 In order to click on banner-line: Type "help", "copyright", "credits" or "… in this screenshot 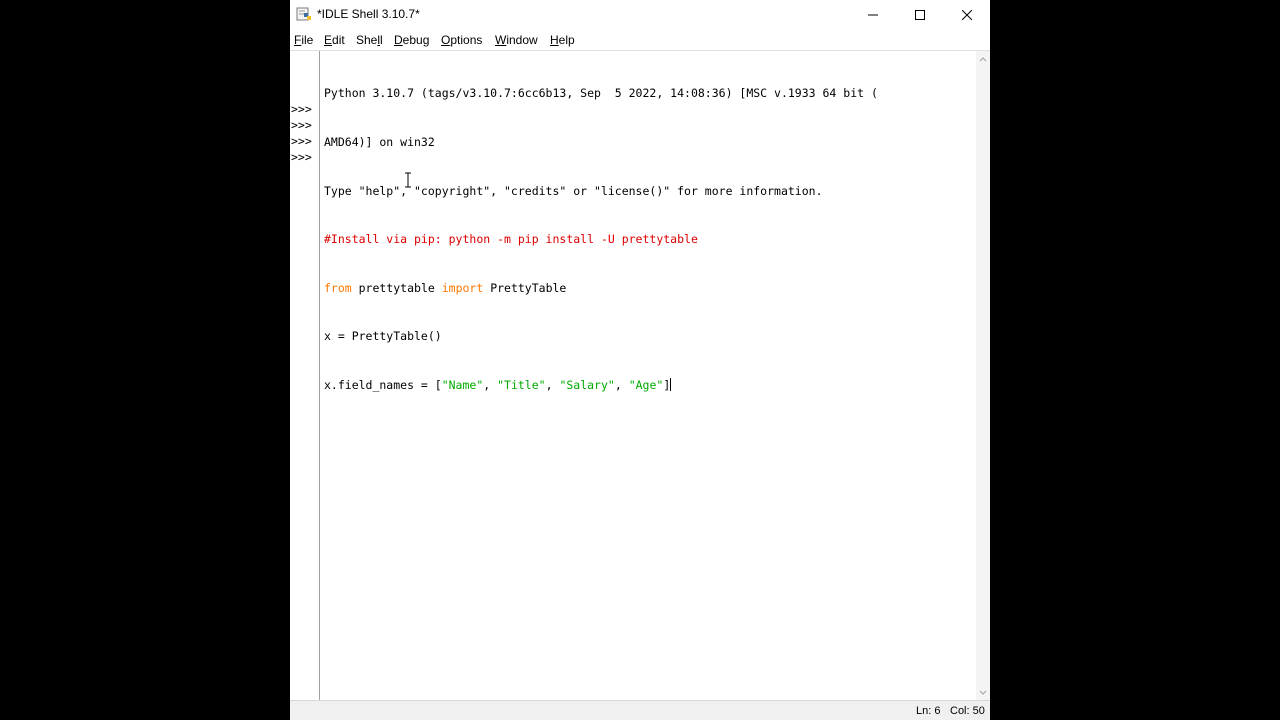, I will do `click(573, 190)`.